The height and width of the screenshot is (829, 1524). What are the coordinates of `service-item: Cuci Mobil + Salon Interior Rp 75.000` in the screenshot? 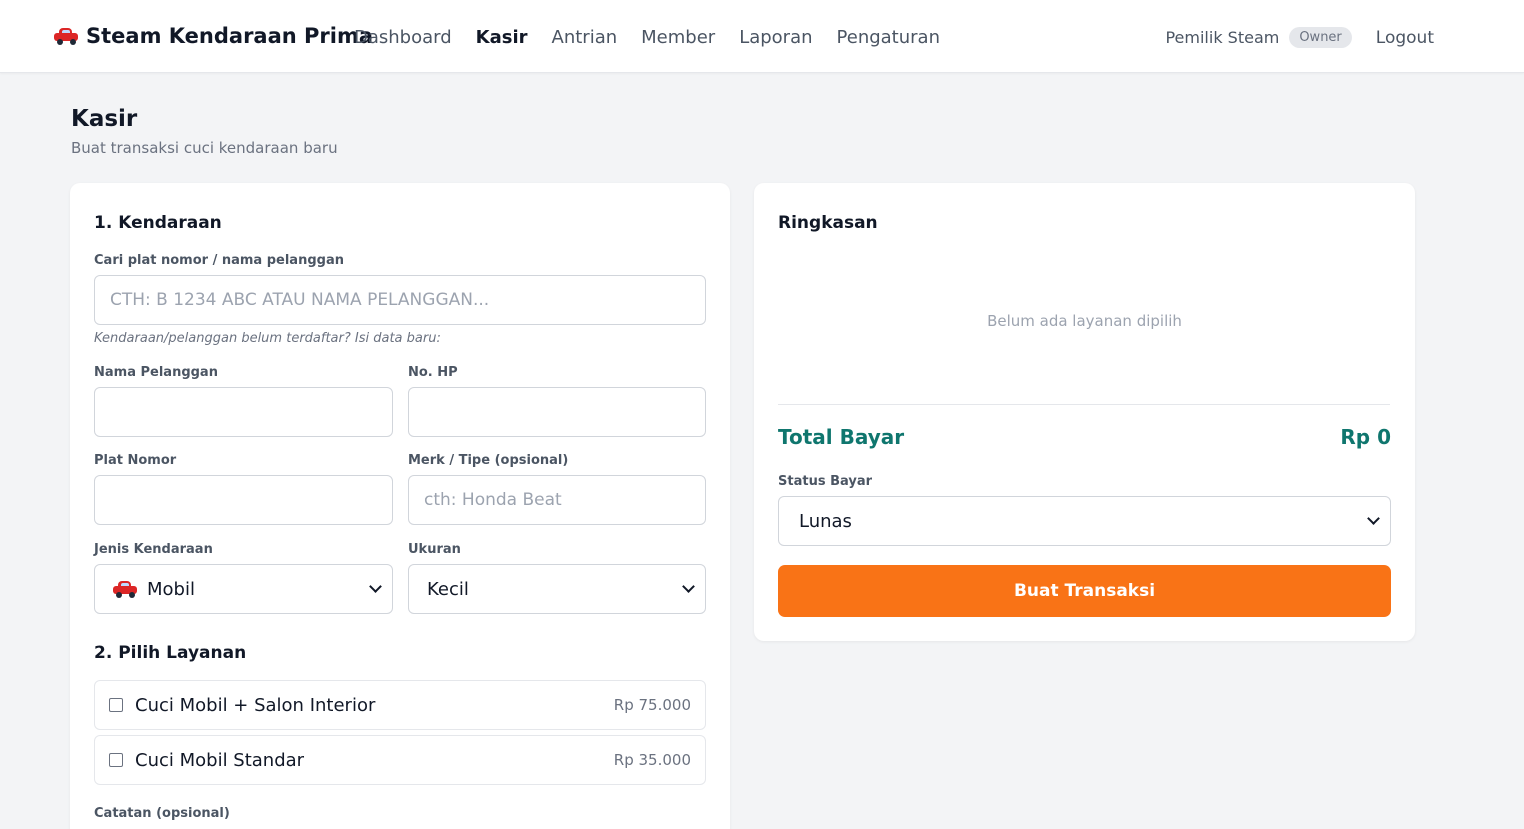 It's located at (400, 705).